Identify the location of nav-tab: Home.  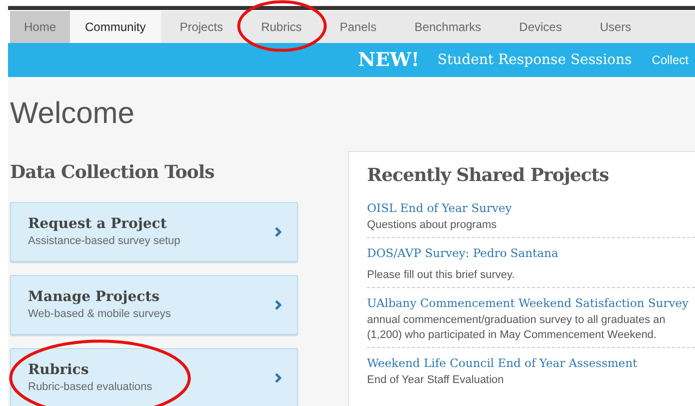
(40, 27).